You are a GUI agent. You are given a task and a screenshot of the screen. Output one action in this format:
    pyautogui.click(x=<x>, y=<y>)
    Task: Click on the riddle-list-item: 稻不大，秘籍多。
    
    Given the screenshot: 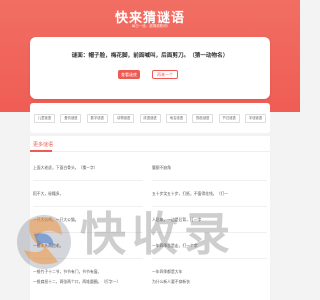 What is the action you would take?
    pyautogui.click(x=88, y=194)
    